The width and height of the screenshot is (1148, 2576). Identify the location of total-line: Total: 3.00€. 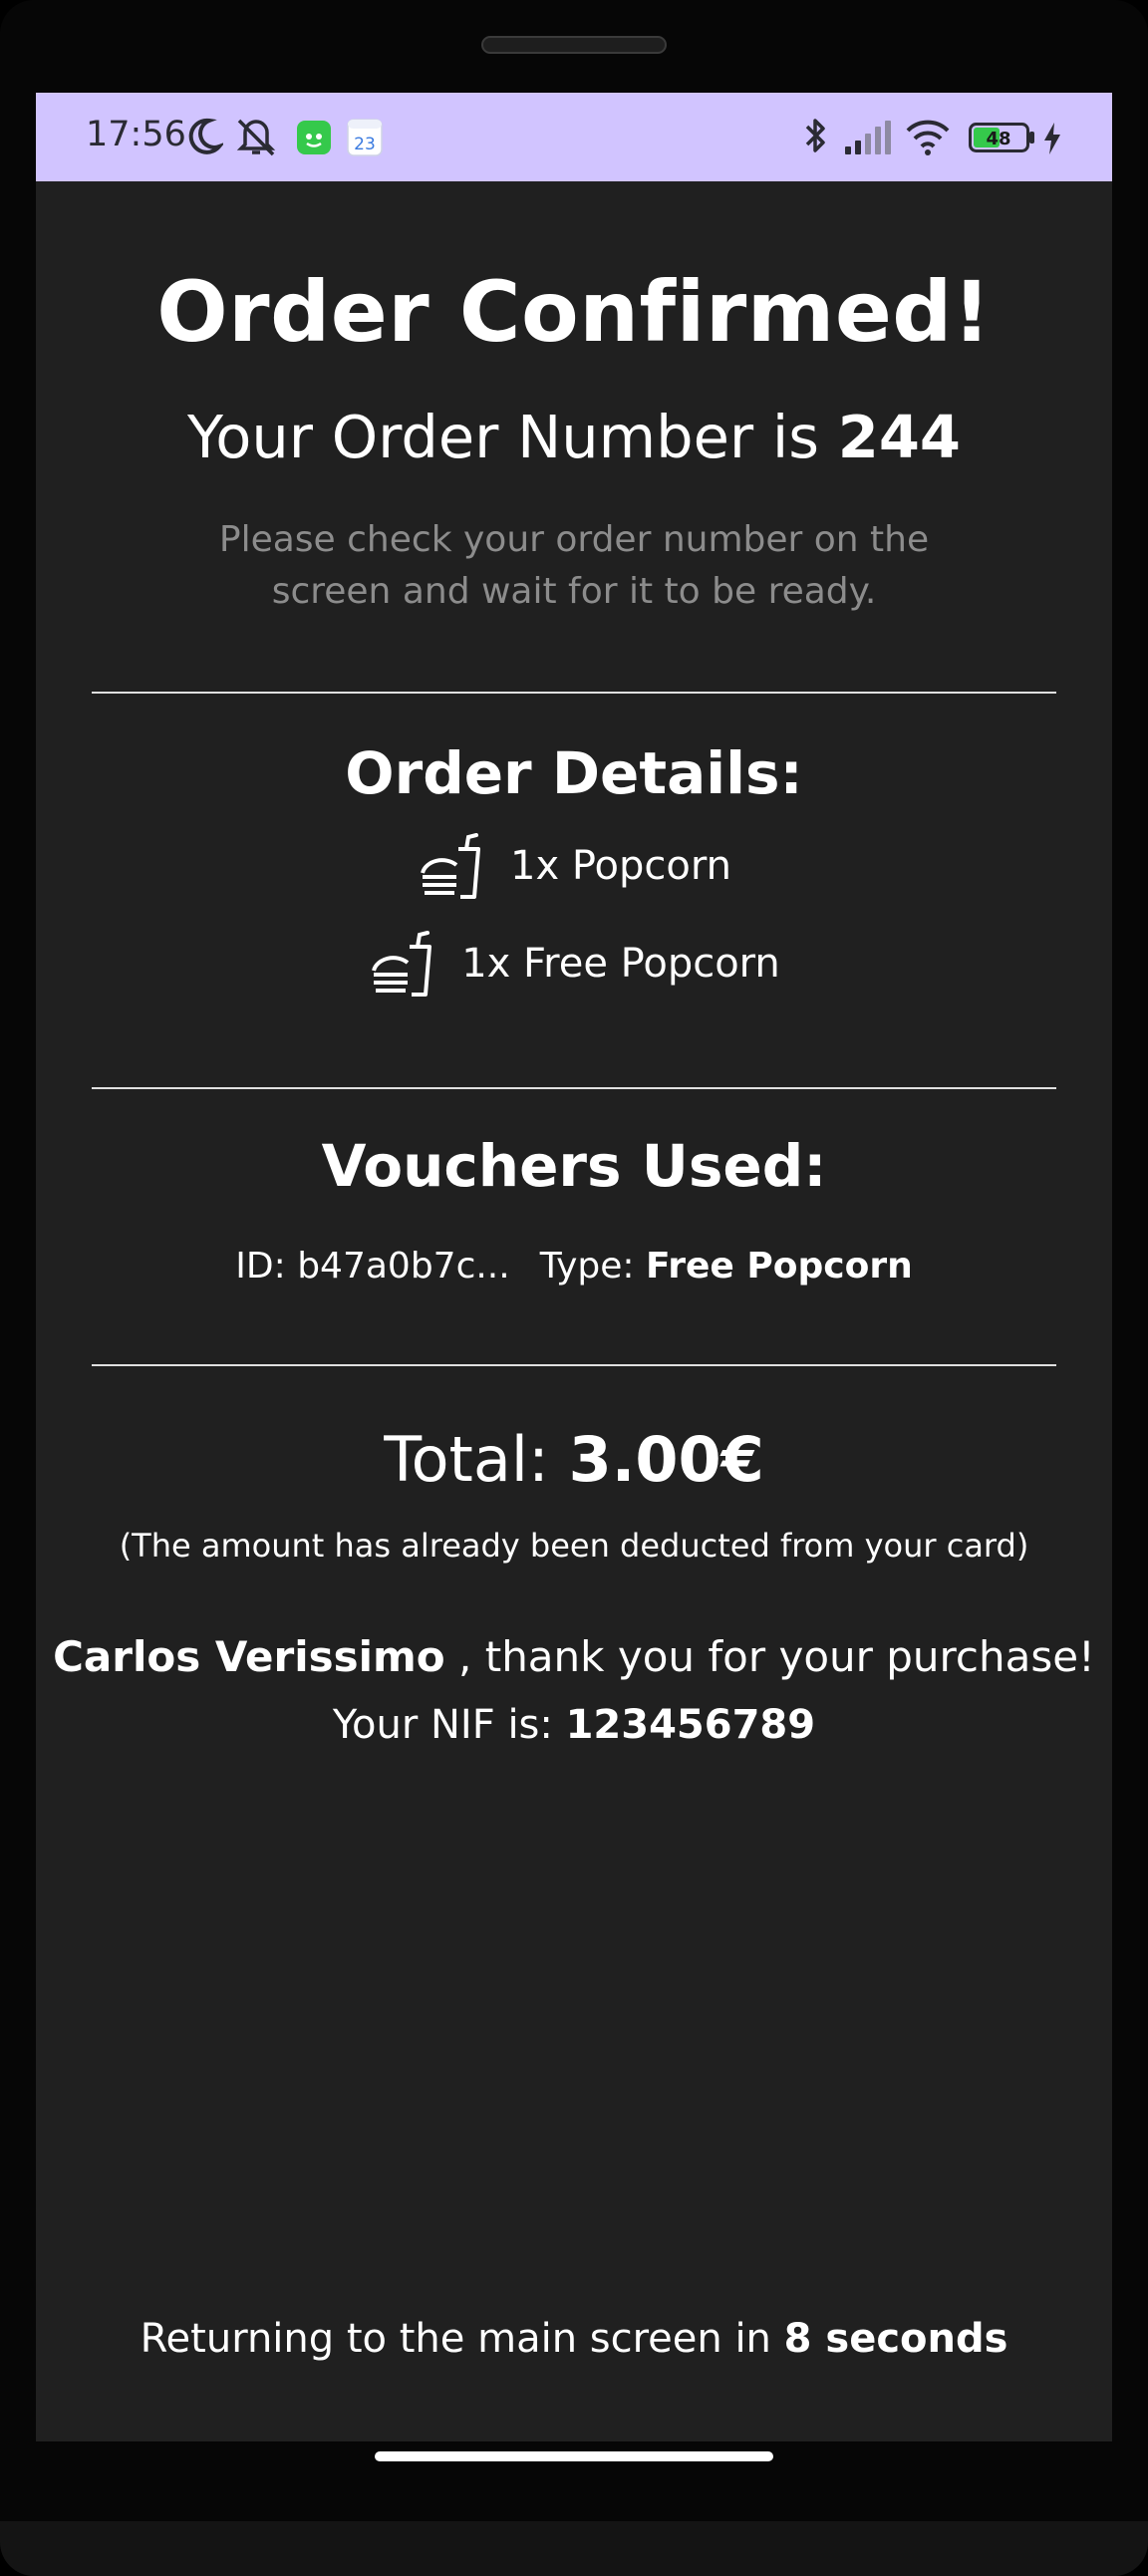
(574, 1459).